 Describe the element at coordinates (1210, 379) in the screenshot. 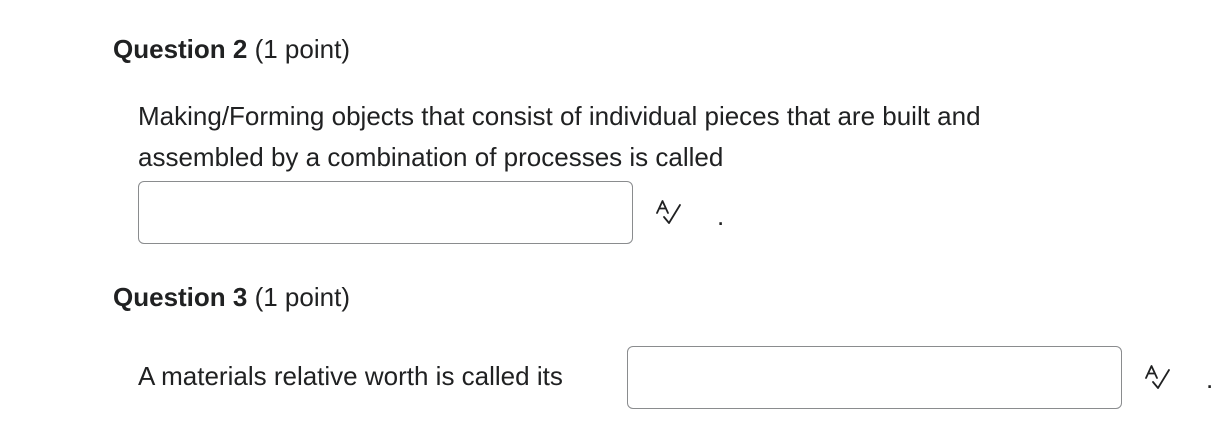

I see `question-3-trailing-period: .` at that location.